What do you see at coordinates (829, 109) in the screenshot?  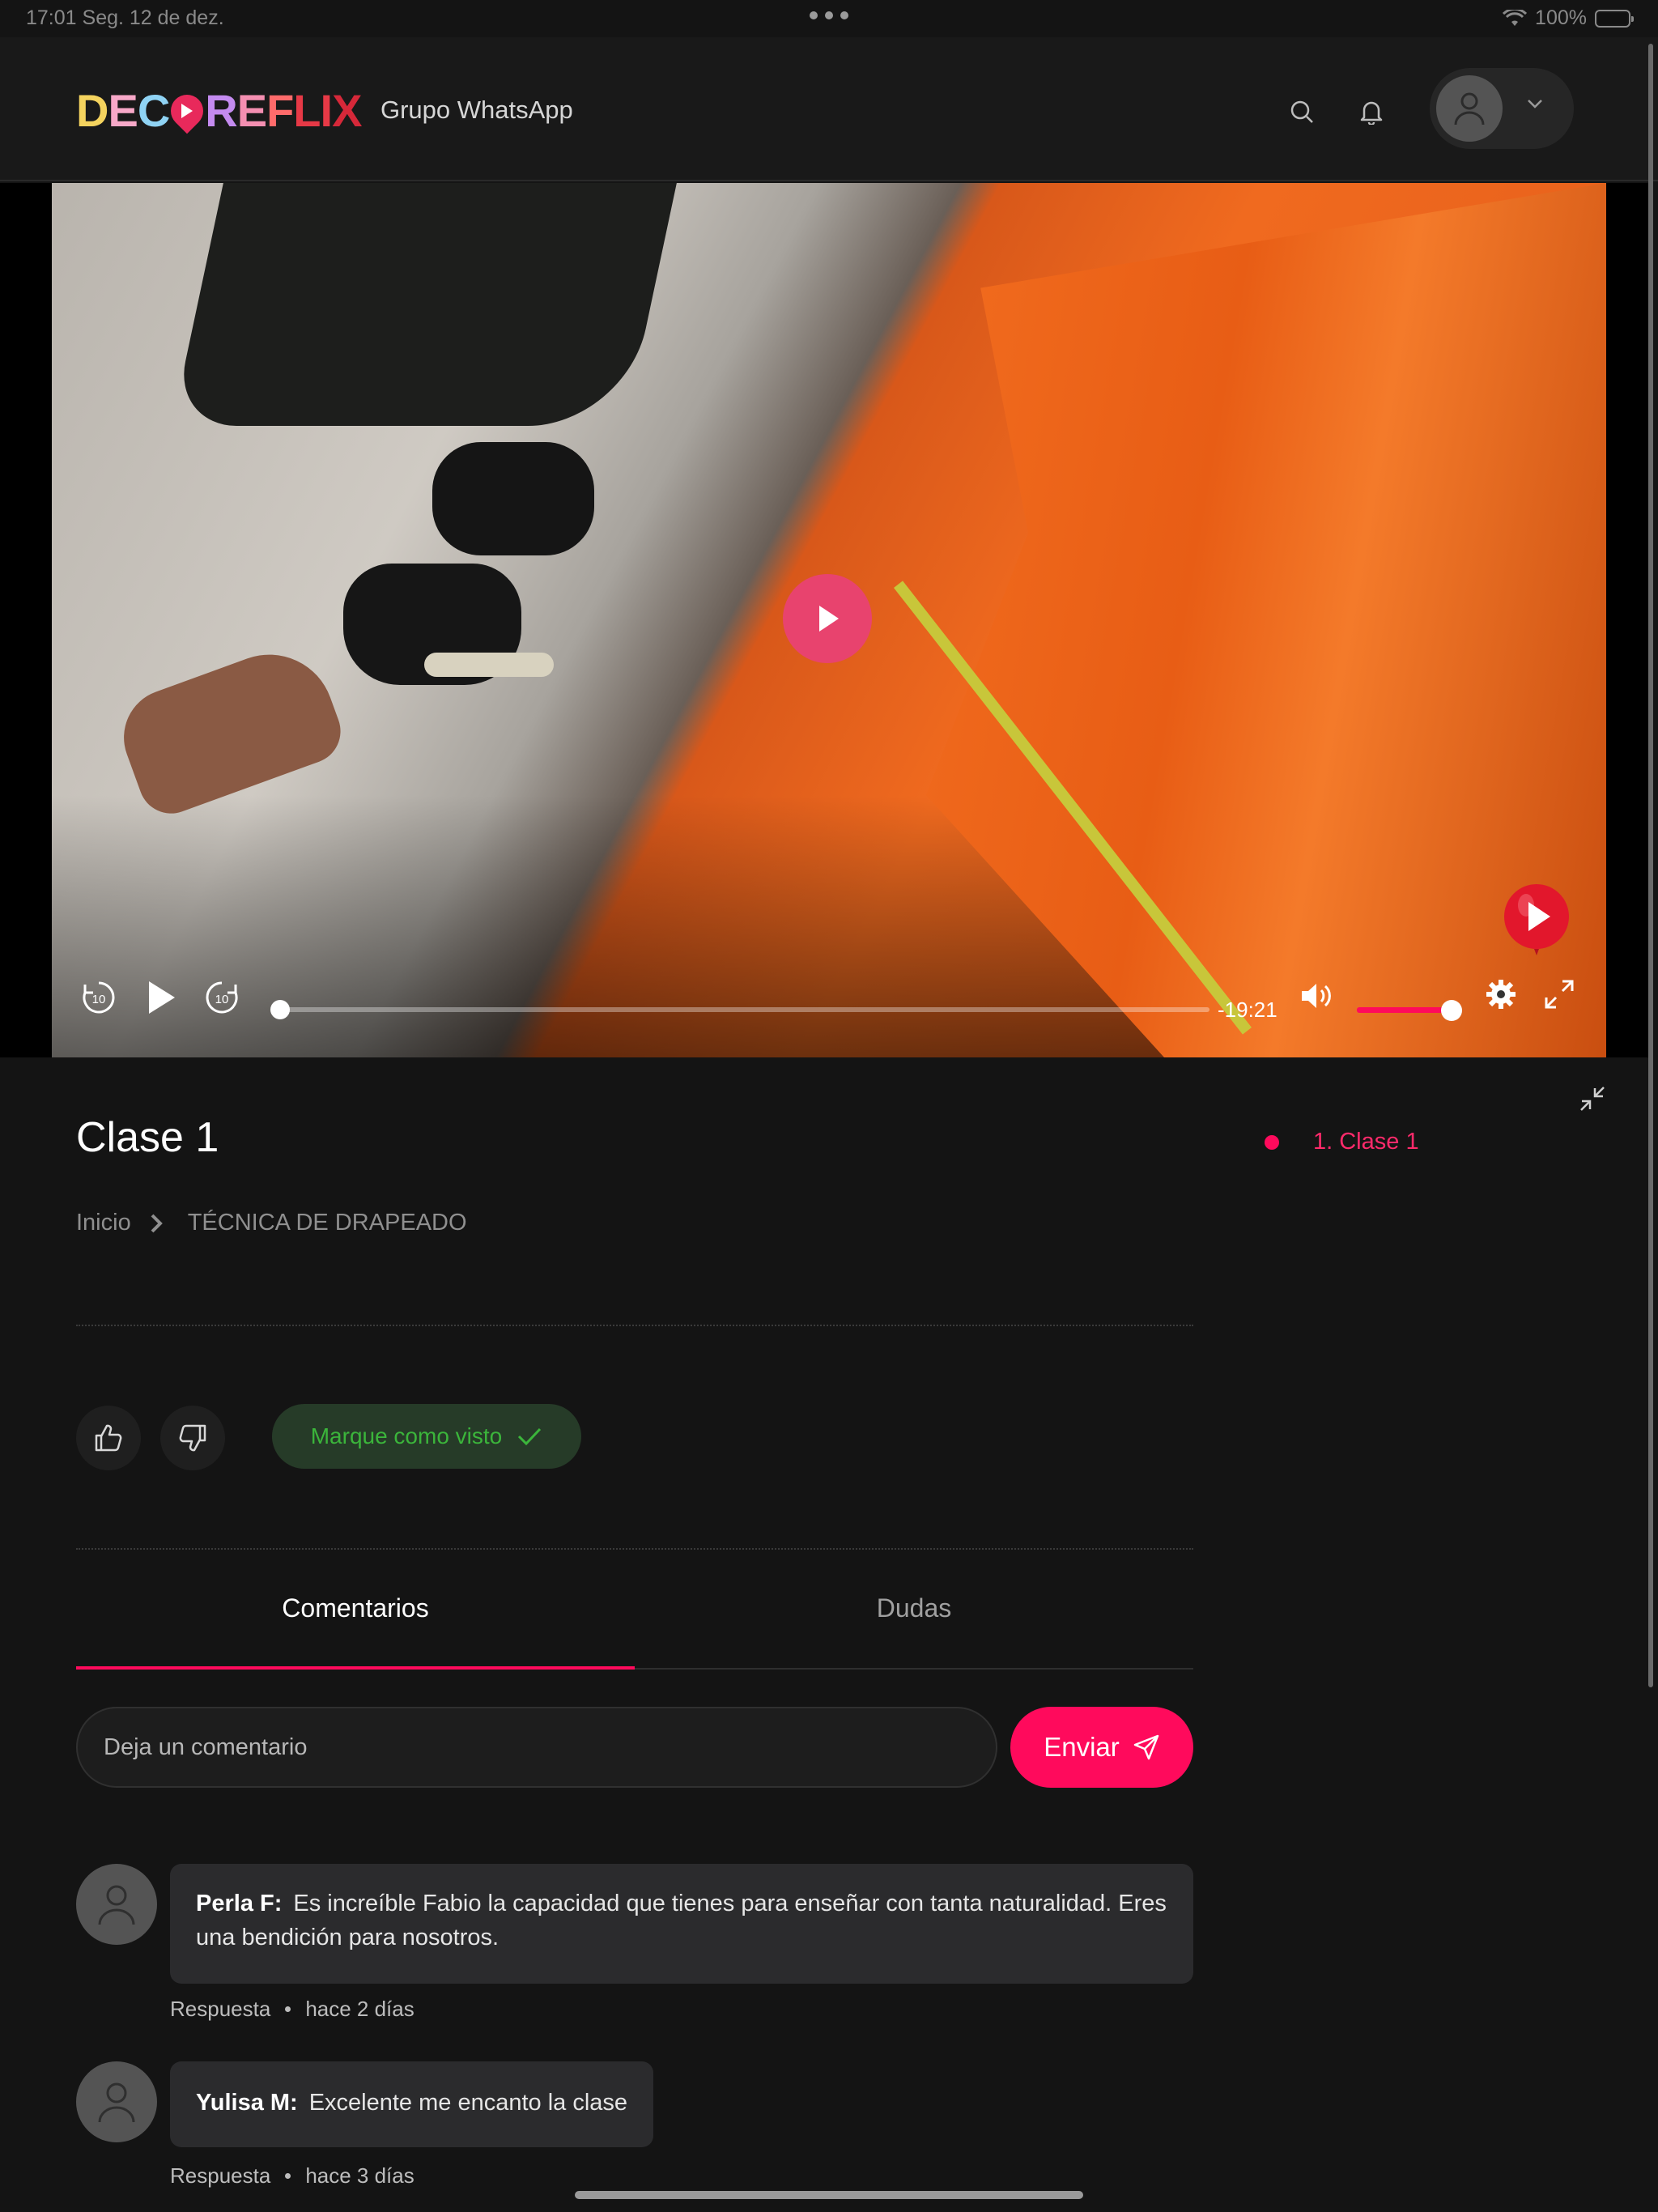 I see `top-header: DECREFLIX Grupo WhatsApp` at bounding box center [829, 109].